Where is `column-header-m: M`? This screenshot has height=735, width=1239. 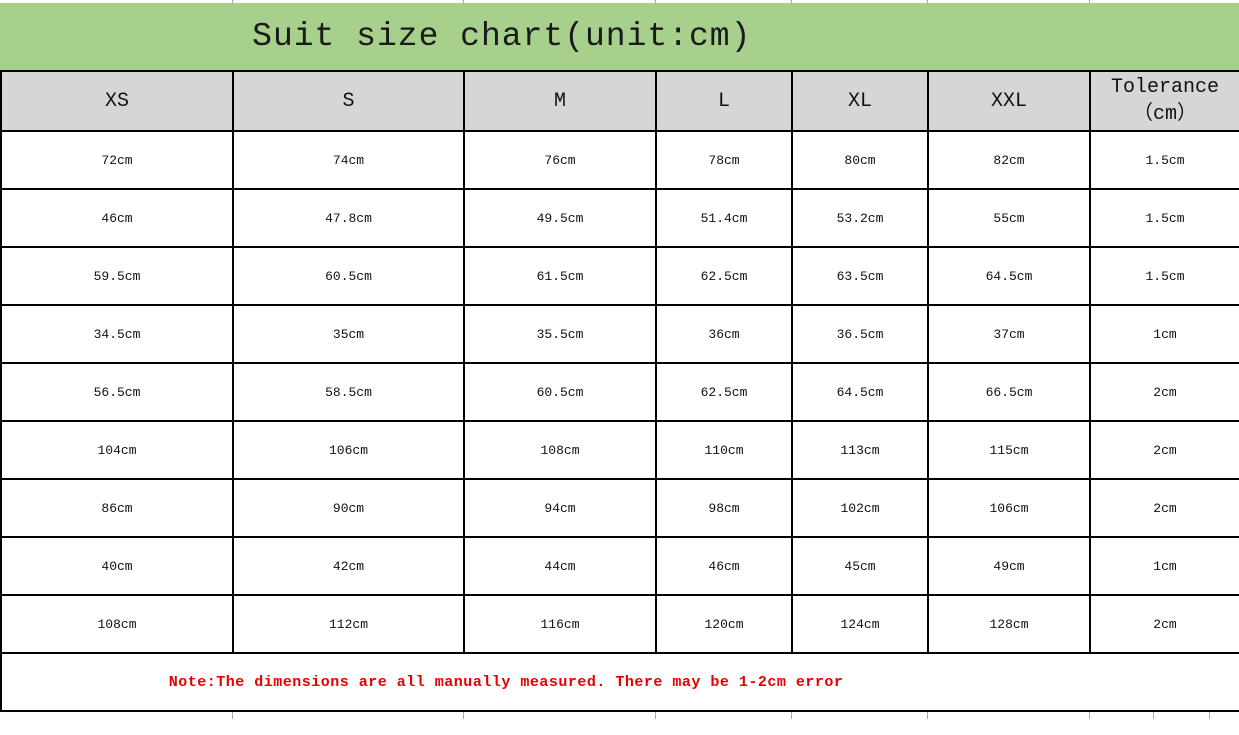
column-header-m: M is located at coordinates (560, 101).